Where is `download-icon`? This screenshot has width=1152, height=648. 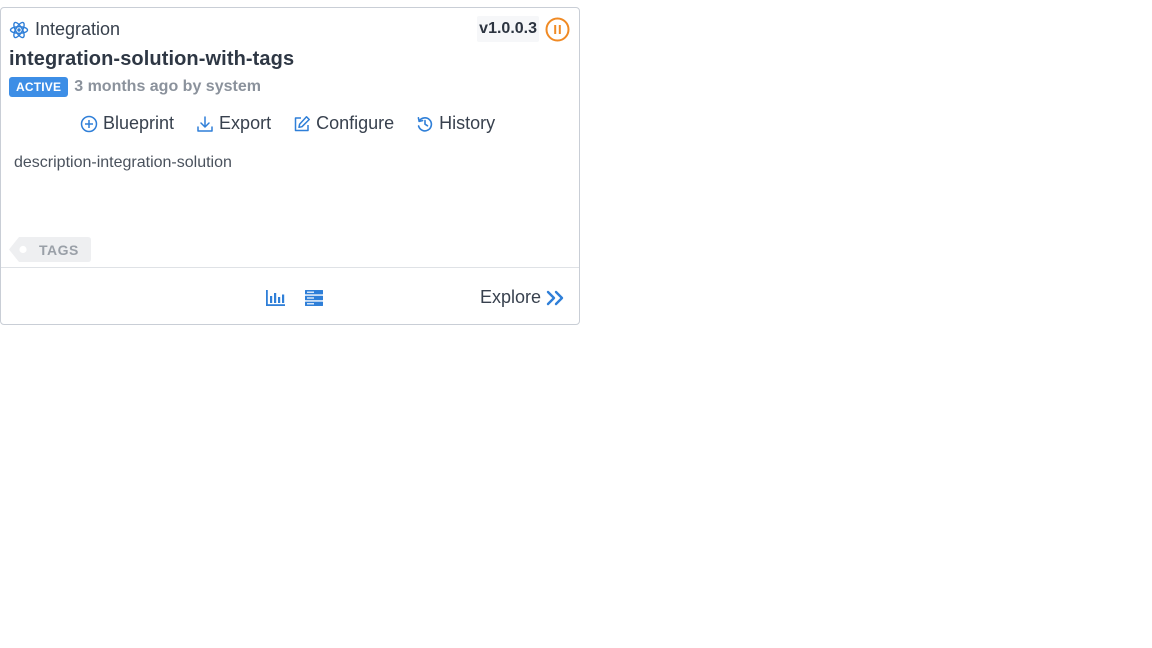
download-icon is located at coordinates (205, 123).